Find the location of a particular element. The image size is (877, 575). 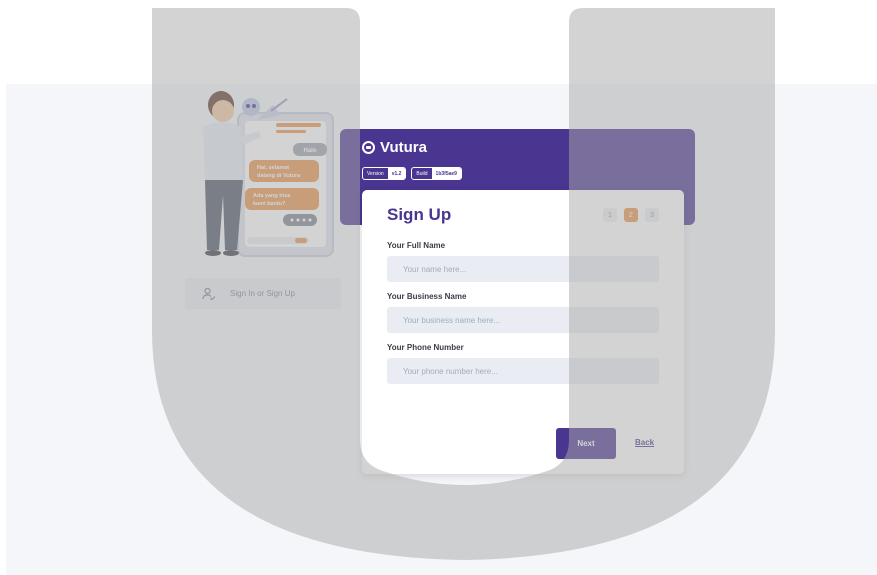

version-value: v1.2 is located at coordinates (396, 173).